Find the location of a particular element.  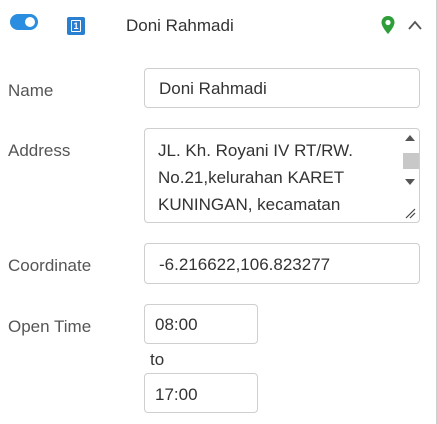

name-input: Doni Rahmadi is located at coordinates (282, 88).